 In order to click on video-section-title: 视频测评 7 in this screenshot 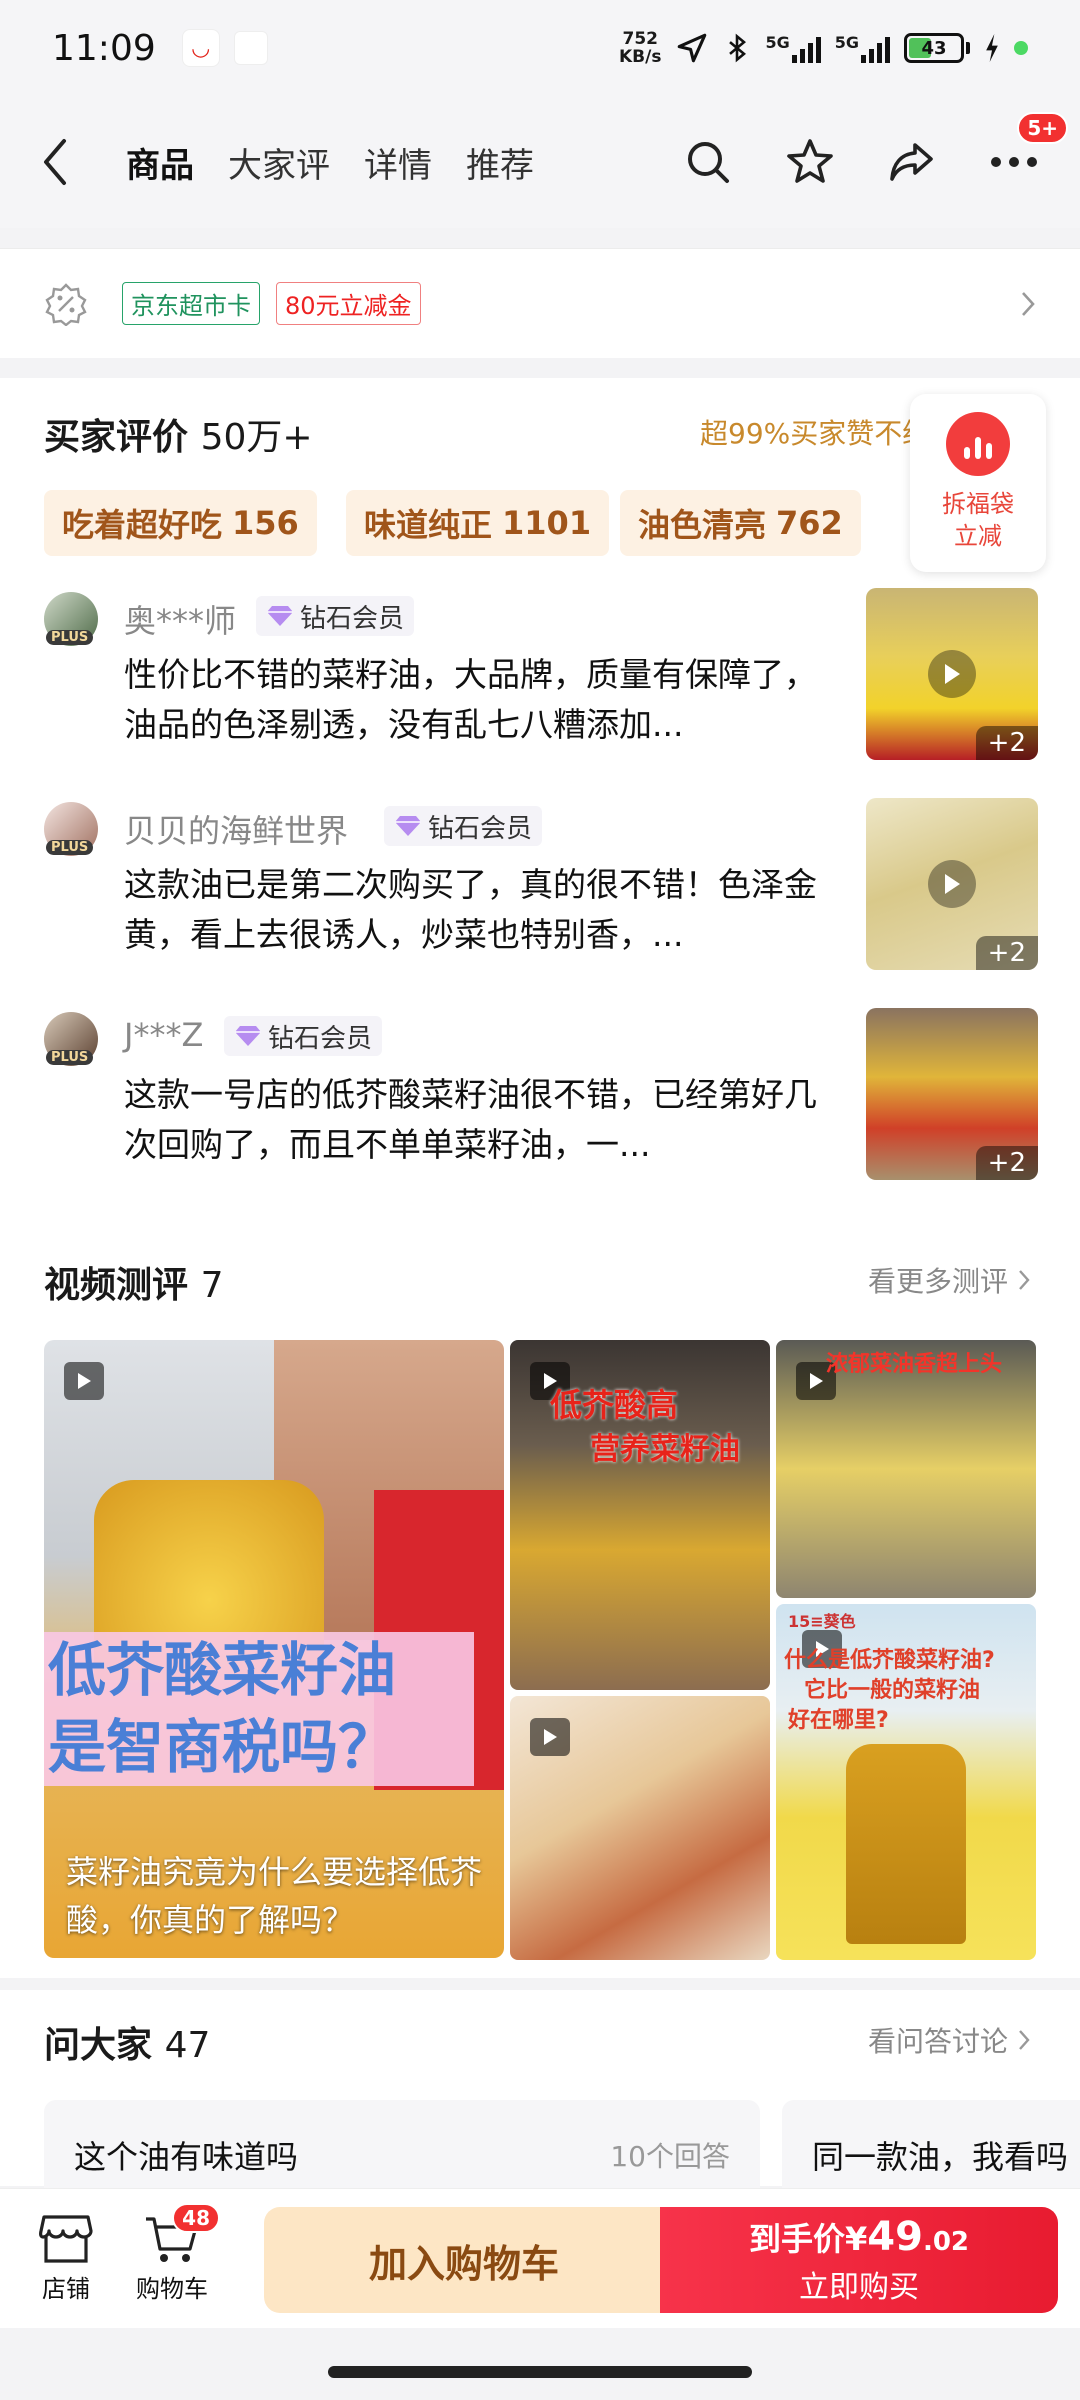, I will do `click(134, 1285)`.